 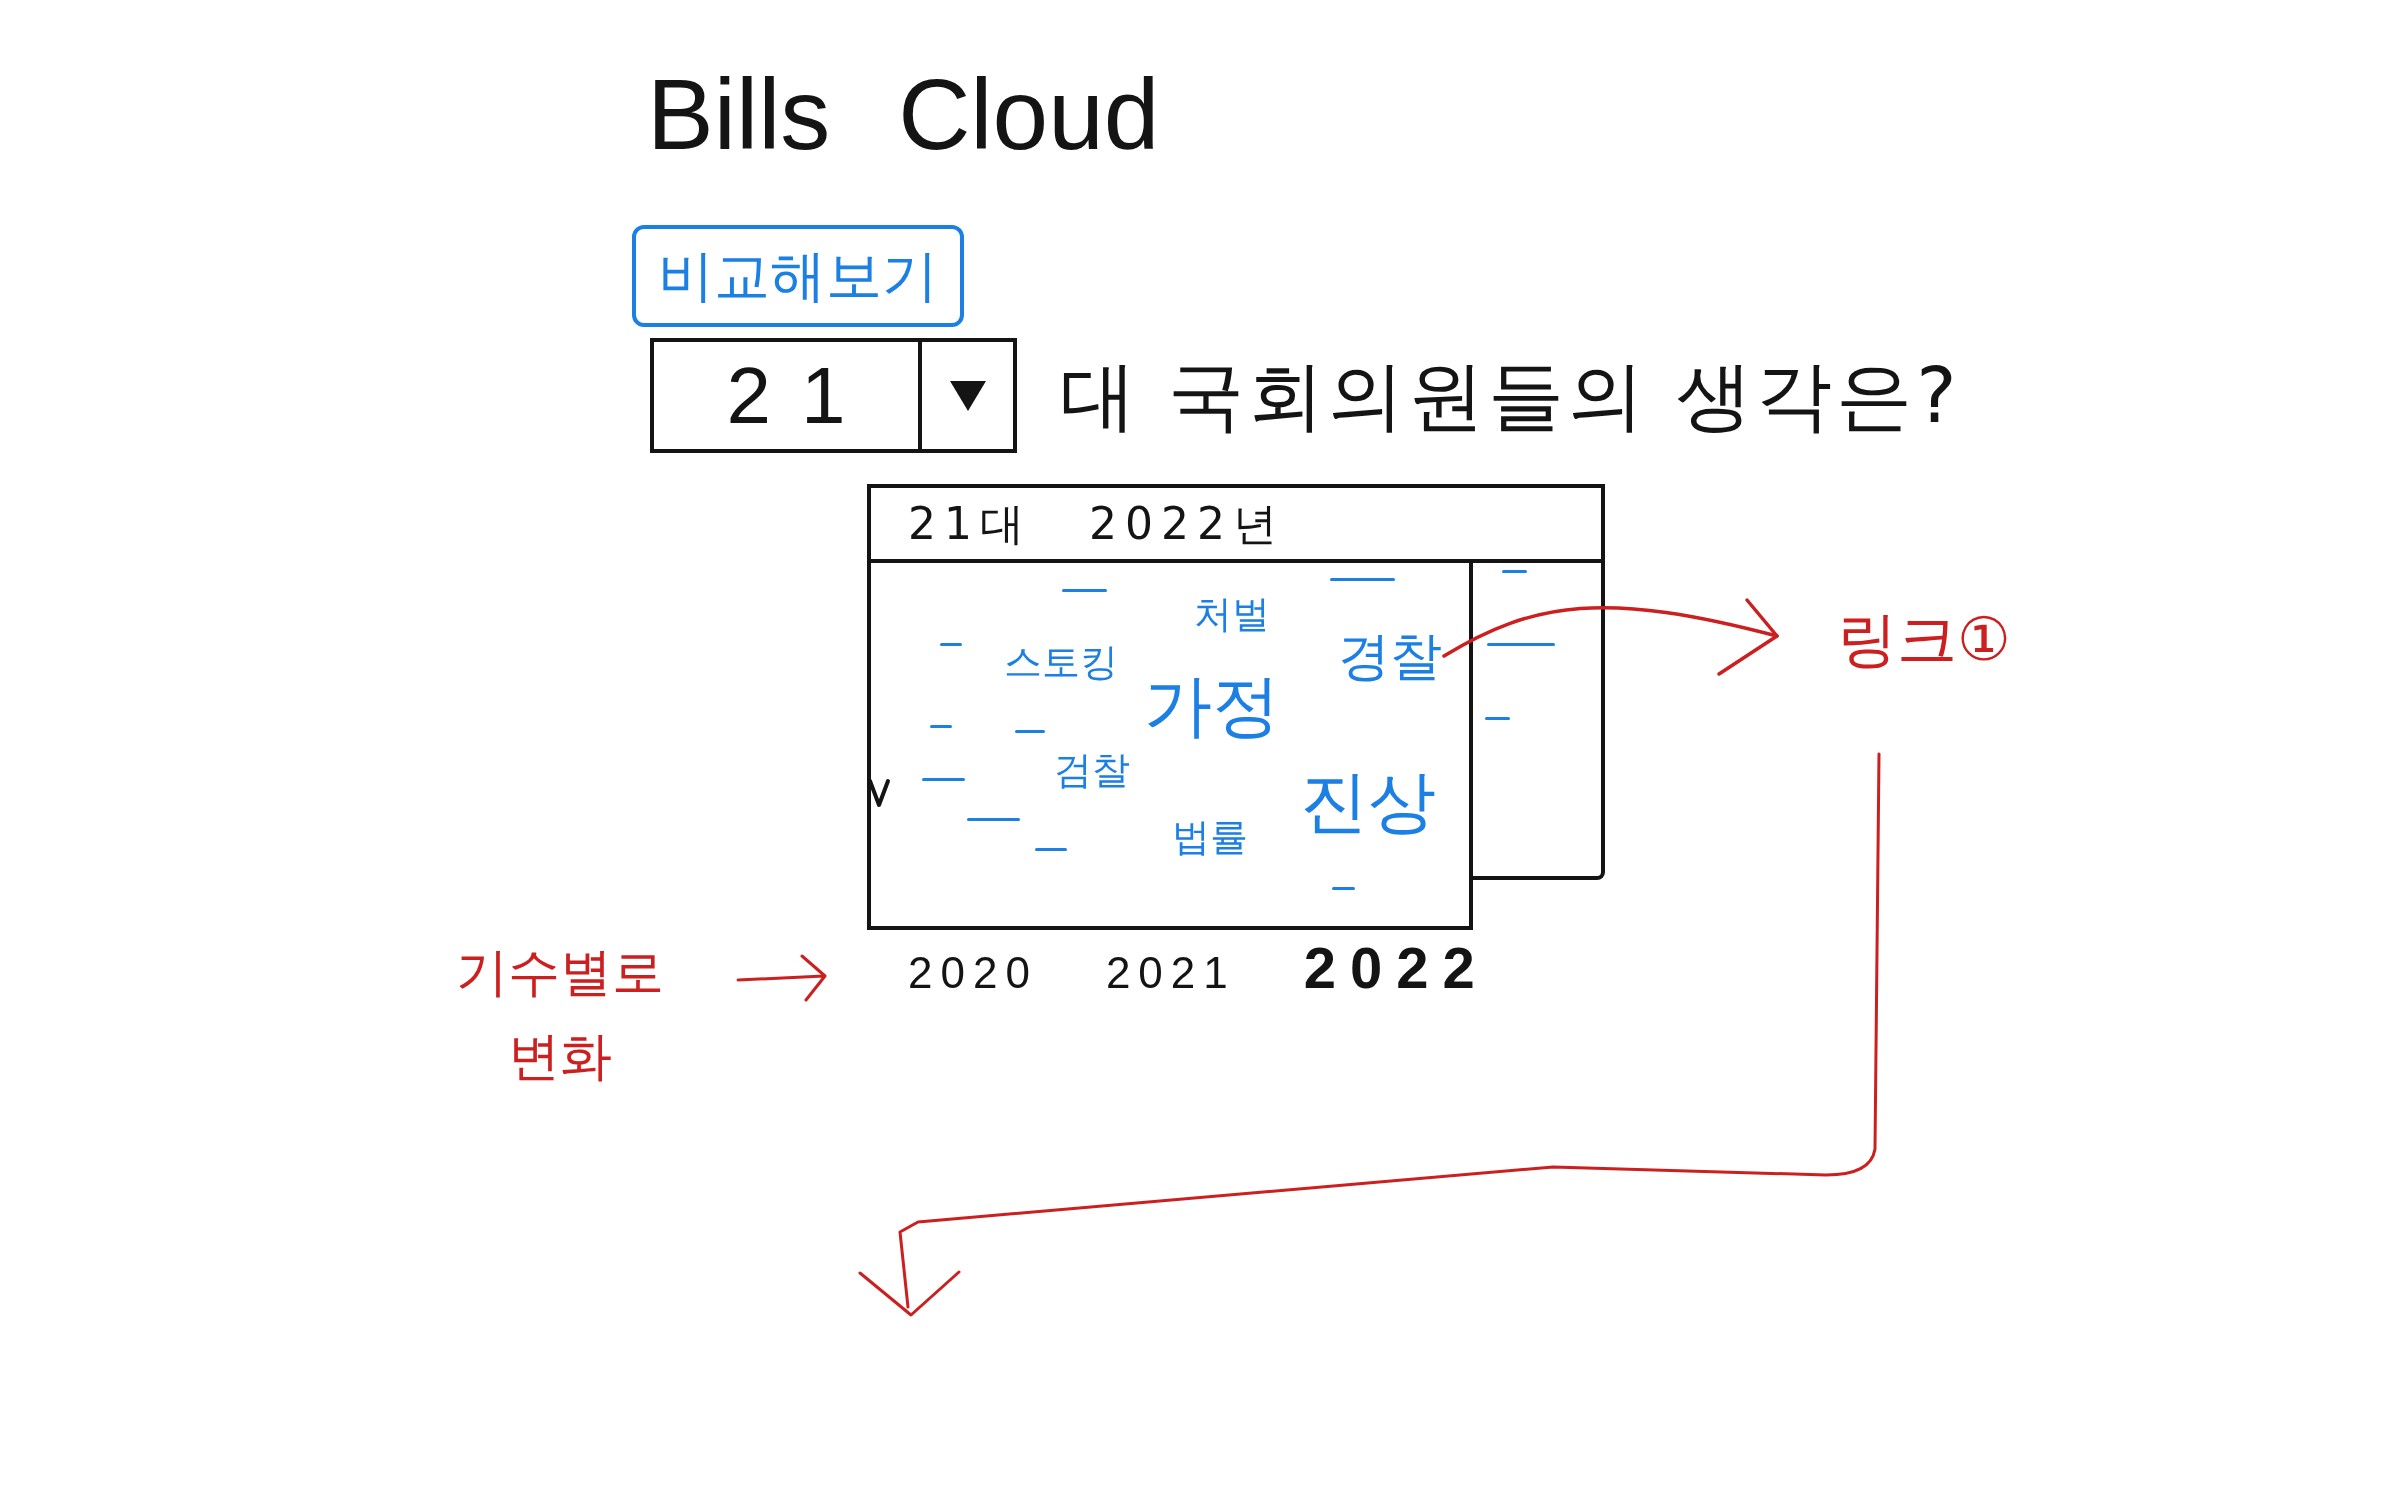 I want to click on caret-icon, so click(x=967, y=395).